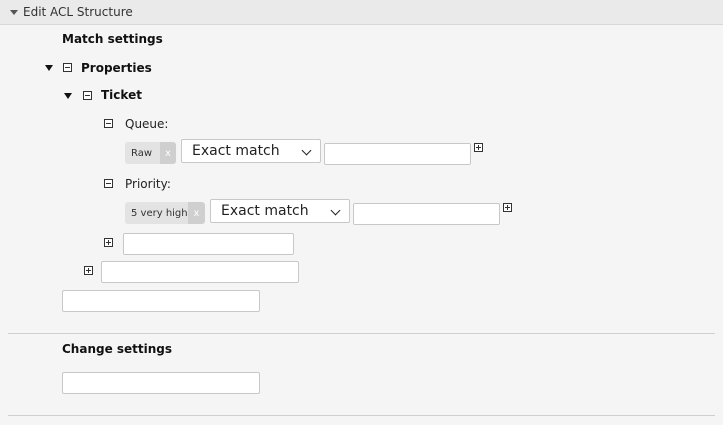 This screenshot has width=723, height=425. I want to click on priority-value-tag: 5 very high, so click(156, 213).